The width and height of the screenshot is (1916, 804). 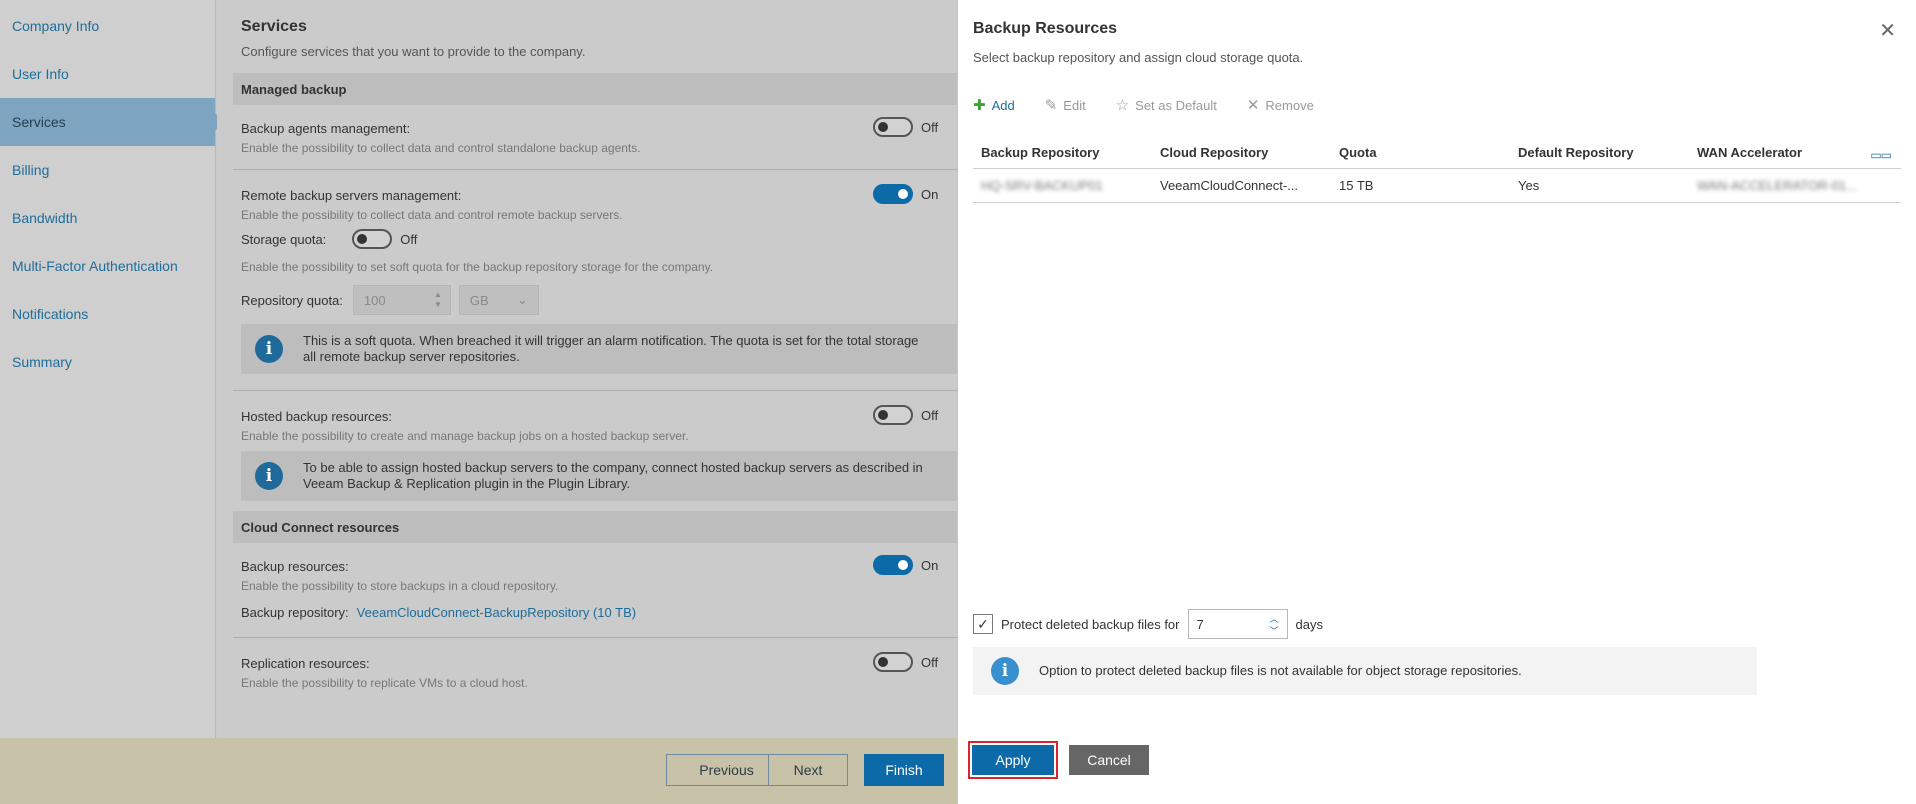 What do you see at coordinates (107, 362) in the screenshot?
I see `nav-item-summary: Summary` at bounding box center [107, 362].